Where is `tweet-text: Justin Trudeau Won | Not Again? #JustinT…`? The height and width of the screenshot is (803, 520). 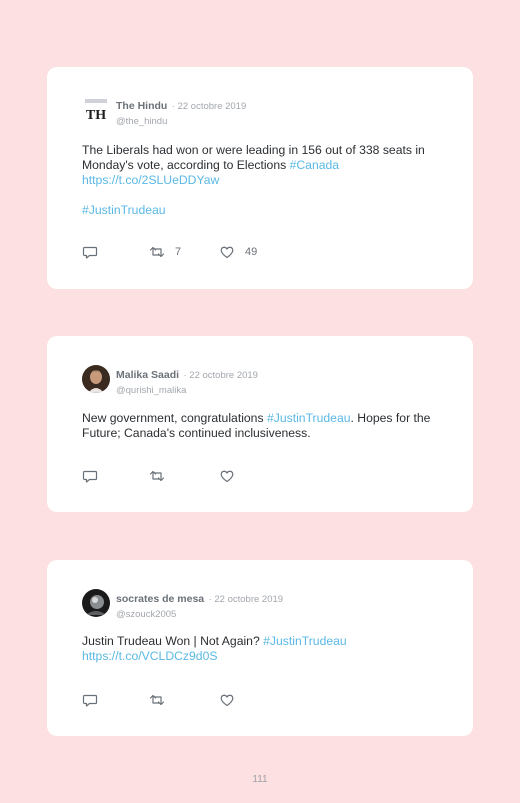 tweet-text: Justin Trudeau Won | Not Again? #JustinT… is located at coordinates (257, 649).